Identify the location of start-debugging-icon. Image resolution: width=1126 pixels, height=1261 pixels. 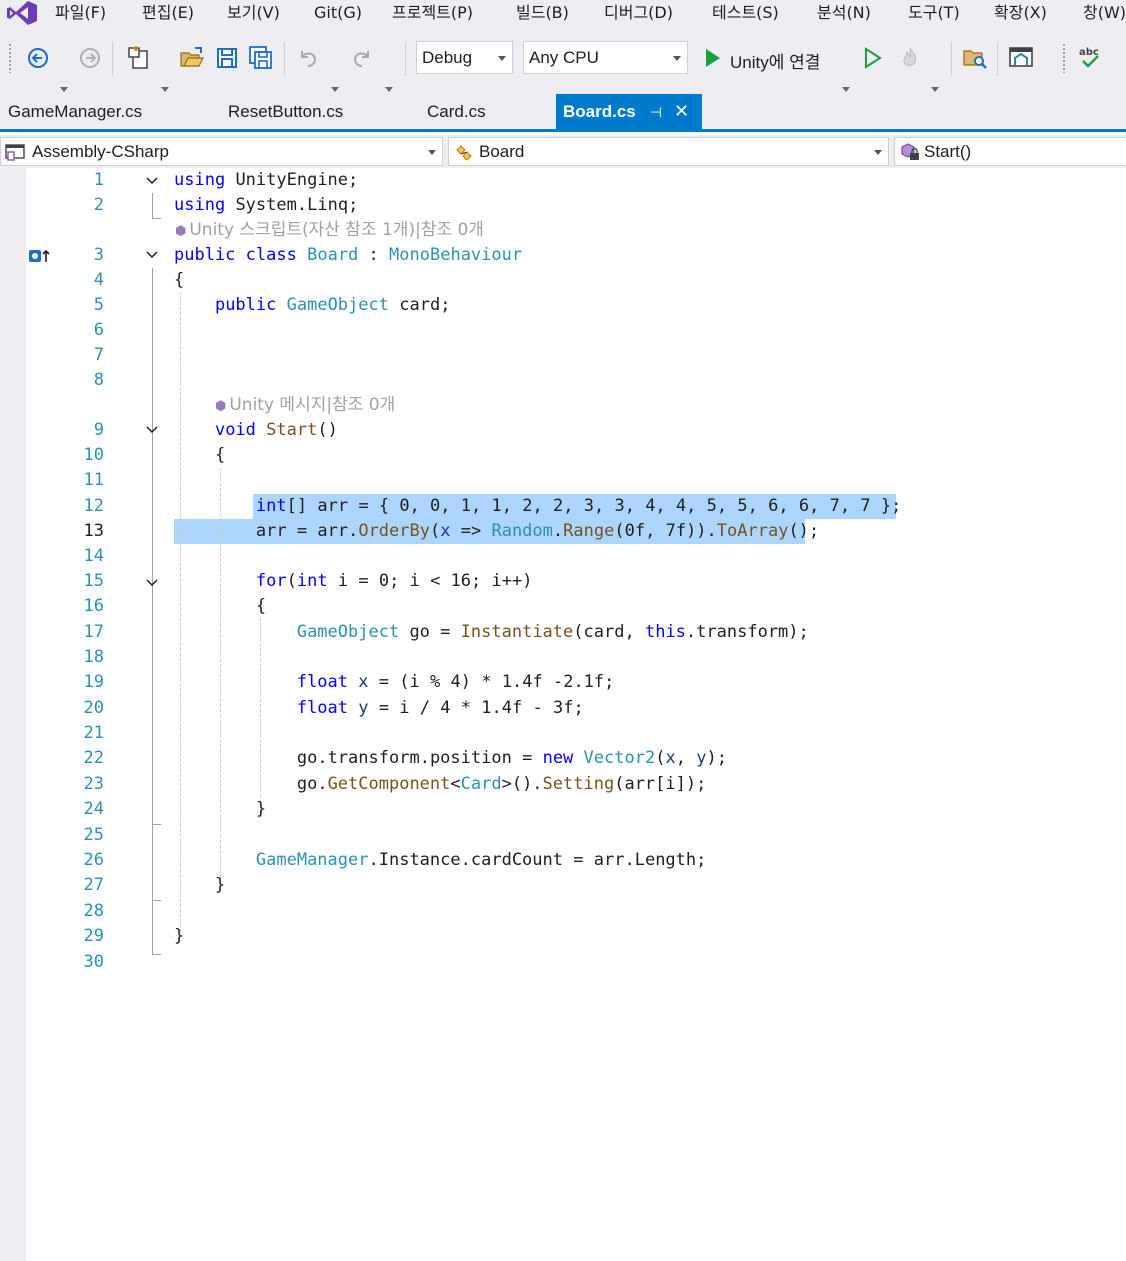
(712, 58).